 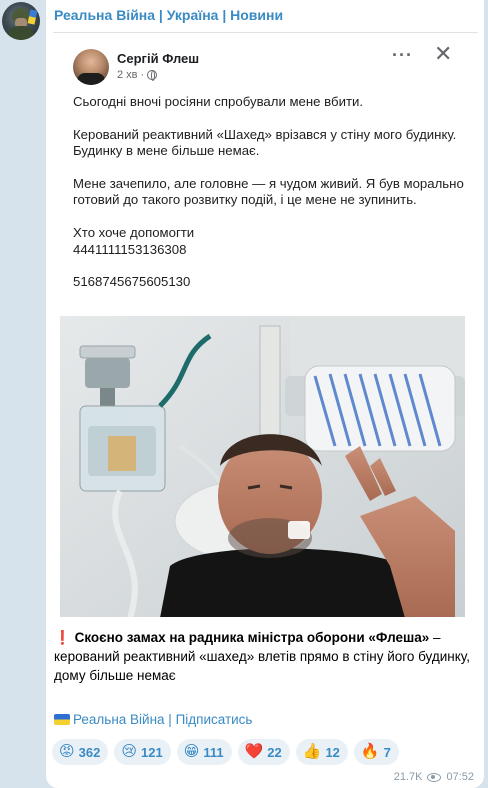 I want to click on subscribe-link: Реальна Війна | Підписатись, so click(x=153, y=719).